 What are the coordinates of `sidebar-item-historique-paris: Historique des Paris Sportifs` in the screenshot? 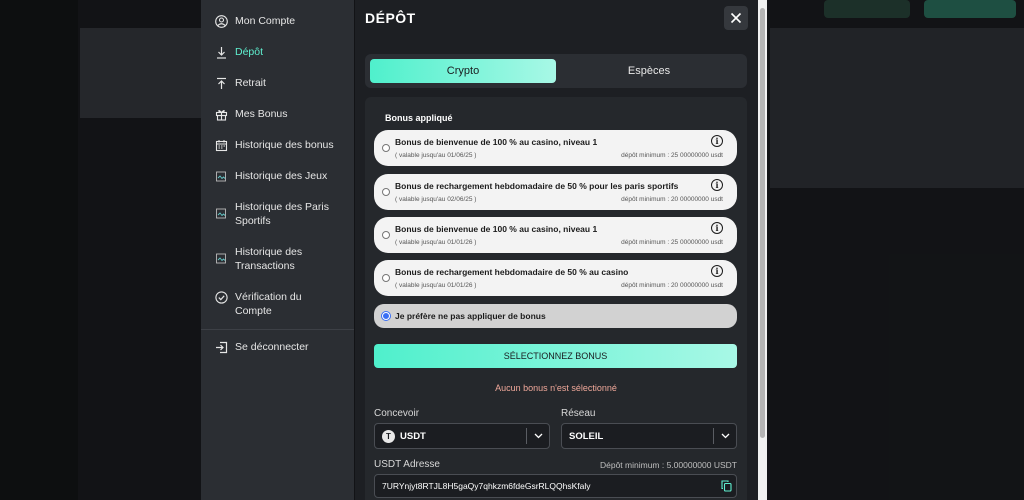 It's located at (277, 214).